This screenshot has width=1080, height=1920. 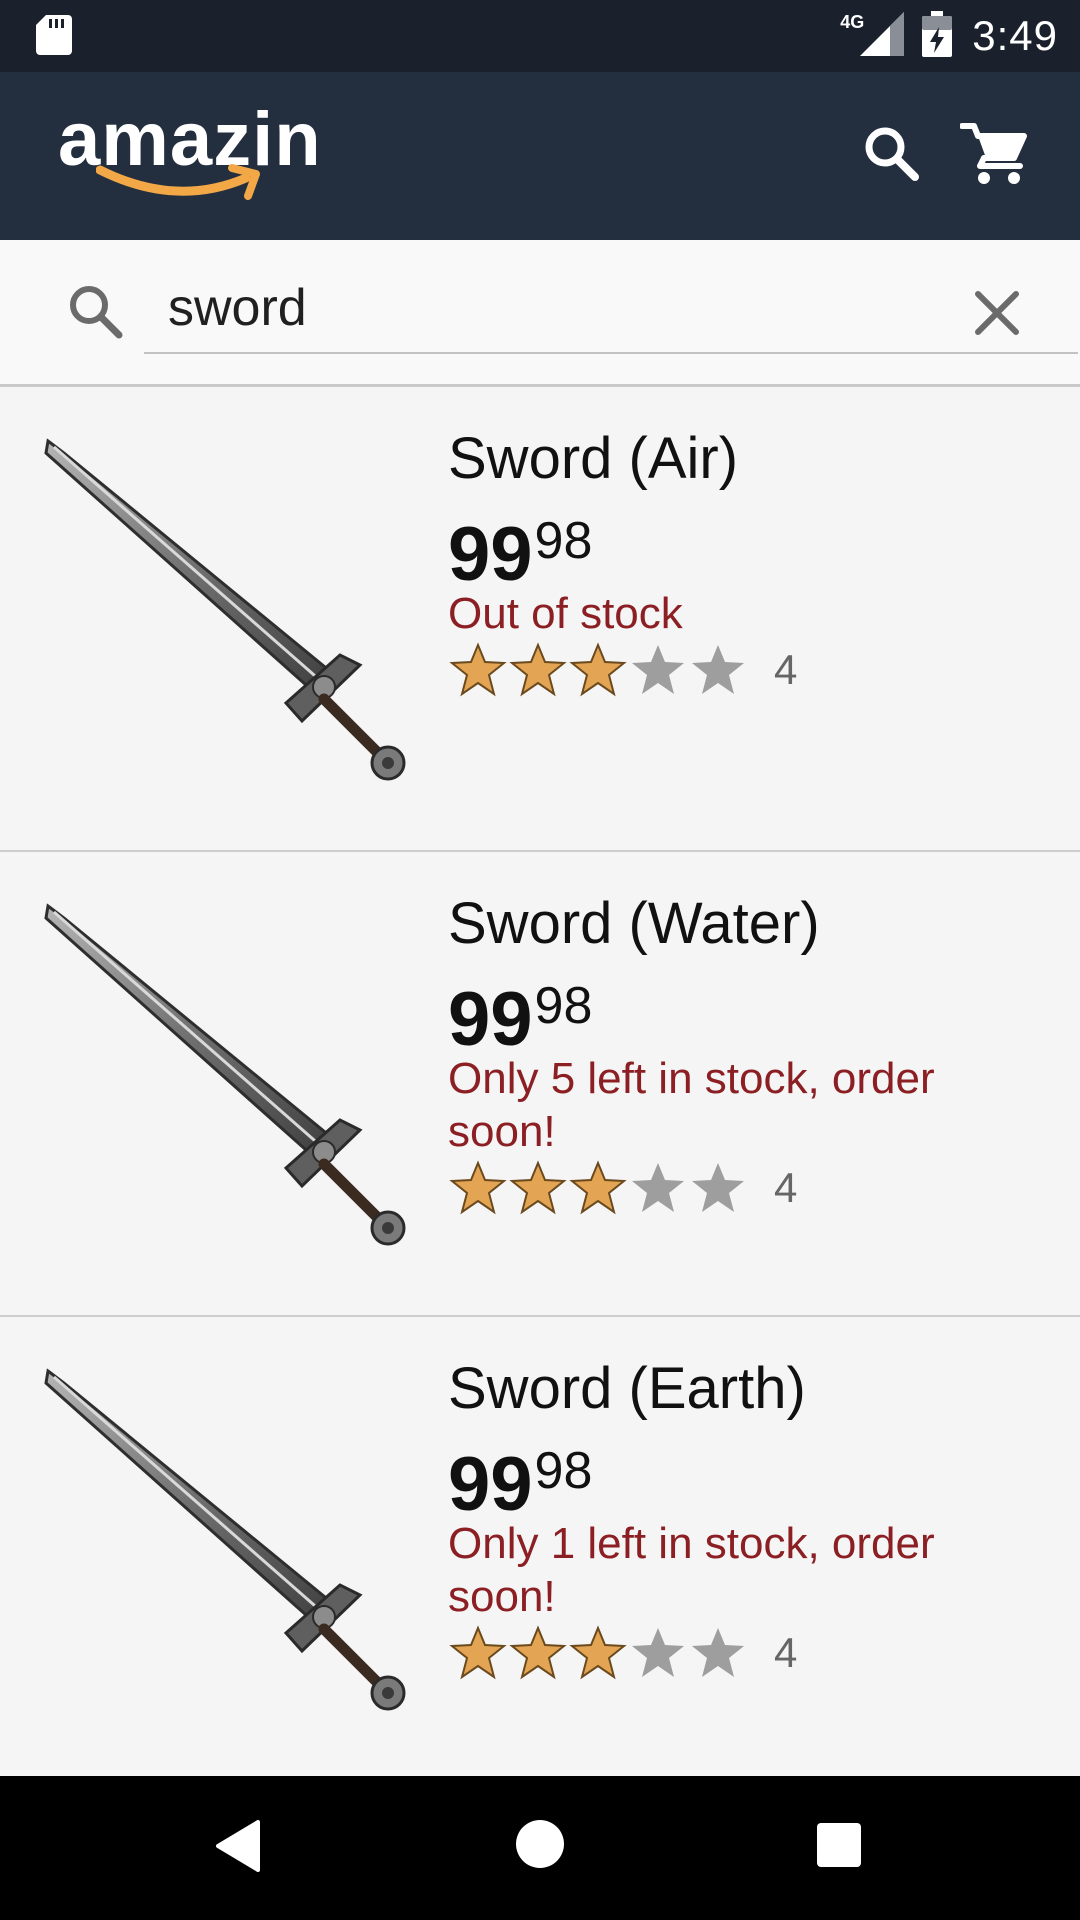 I want to click on product-info: Sword (Air) 9998 Out of stock 4, so click(x=748, y=561).